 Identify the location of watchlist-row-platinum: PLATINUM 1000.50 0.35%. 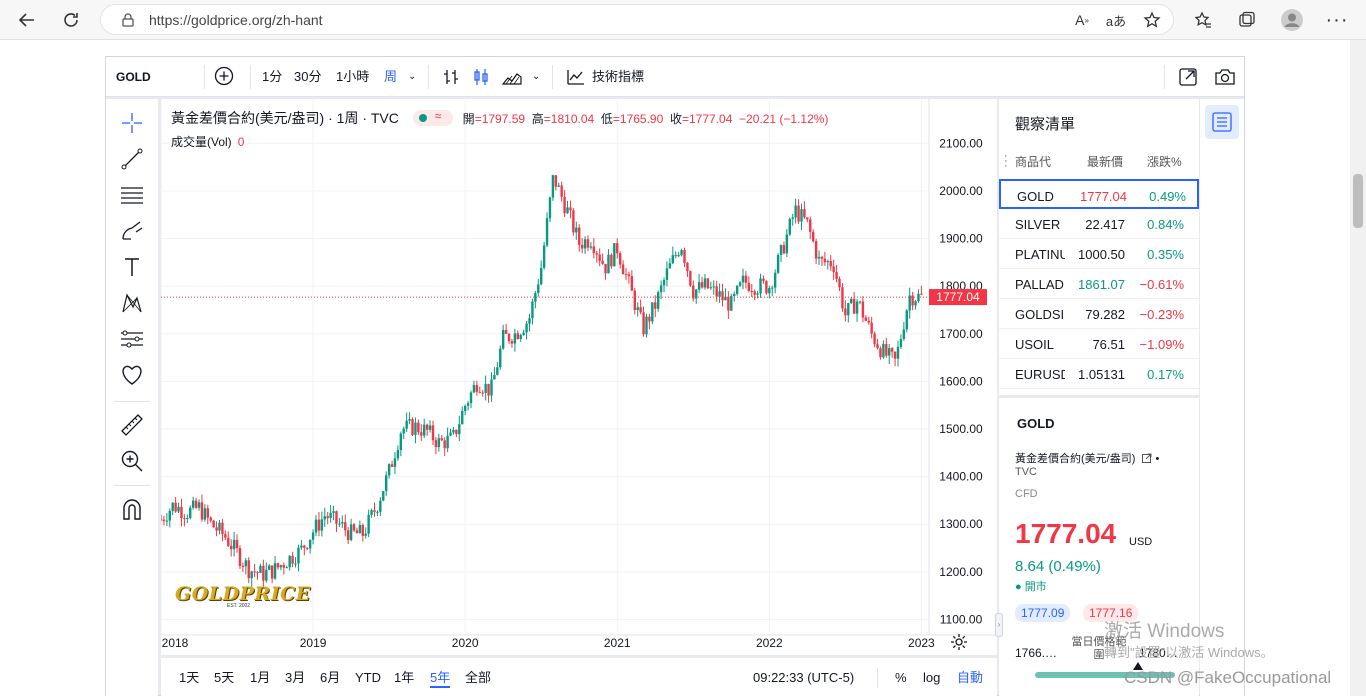
(1099, 254).